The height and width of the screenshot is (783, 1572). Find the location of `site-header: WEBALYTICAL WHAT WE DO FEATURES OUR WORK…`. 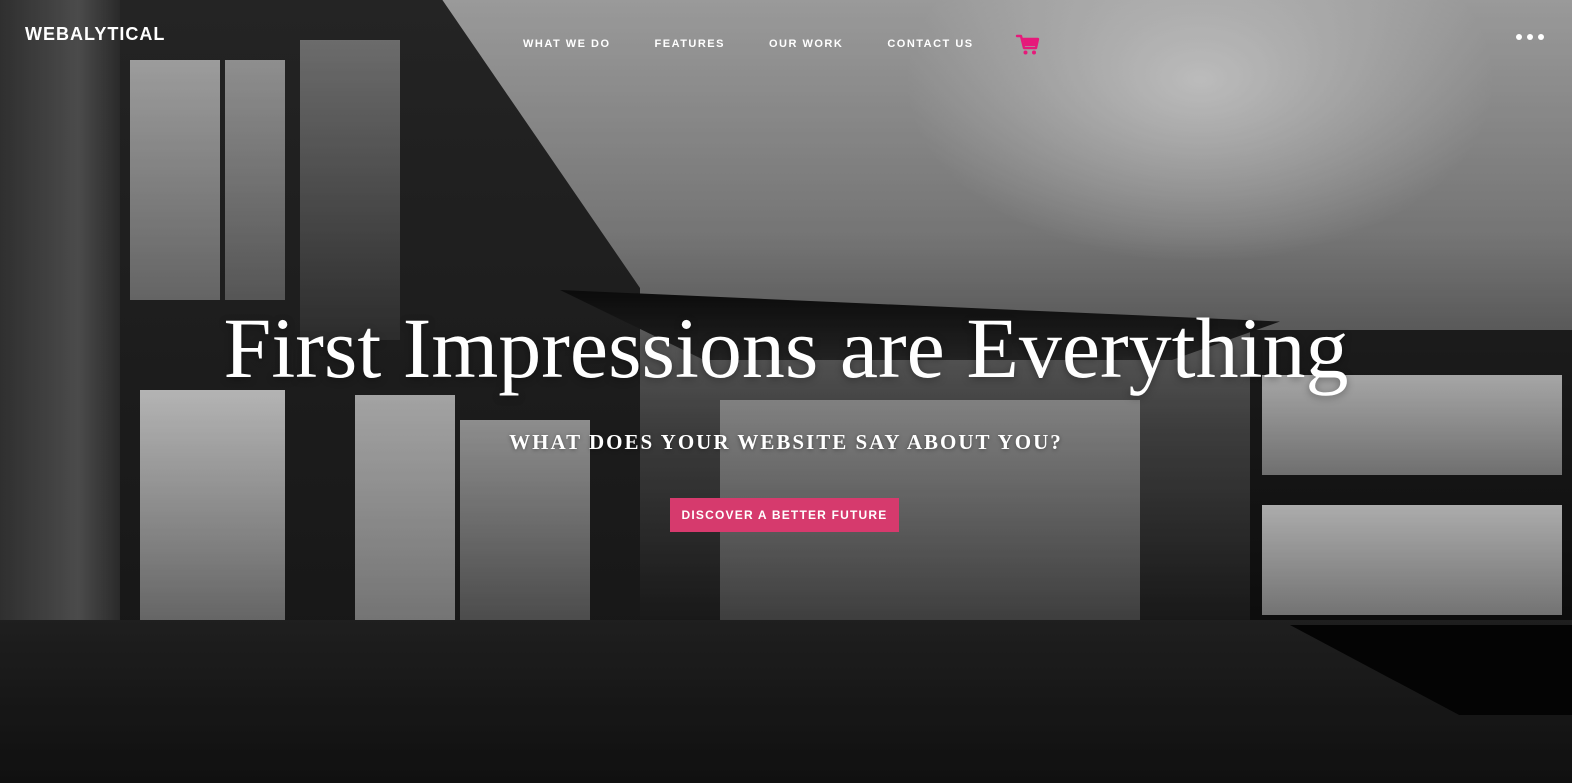

site-header: WEBALYTICAL WHAT WE DO FEATURES OUR WORK… is located at coordinates (786, 40).